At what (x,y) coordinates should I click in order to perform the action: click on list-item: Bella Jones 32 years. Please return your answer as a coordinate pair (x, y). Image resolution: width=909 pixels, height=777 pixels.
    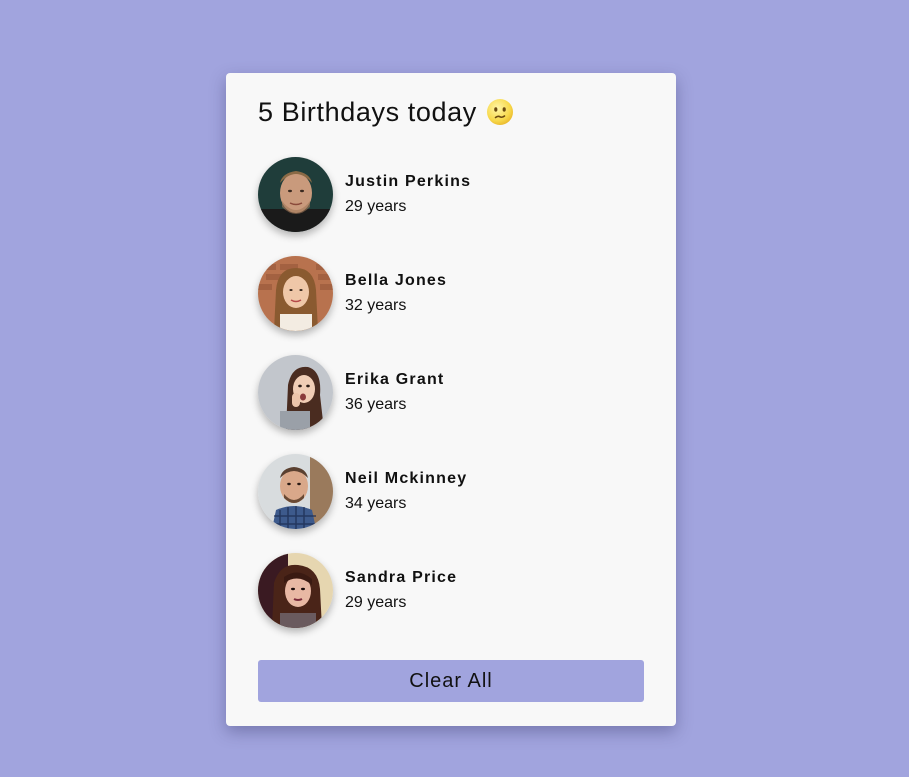
    Looking at the image, I should click on (451, 293).